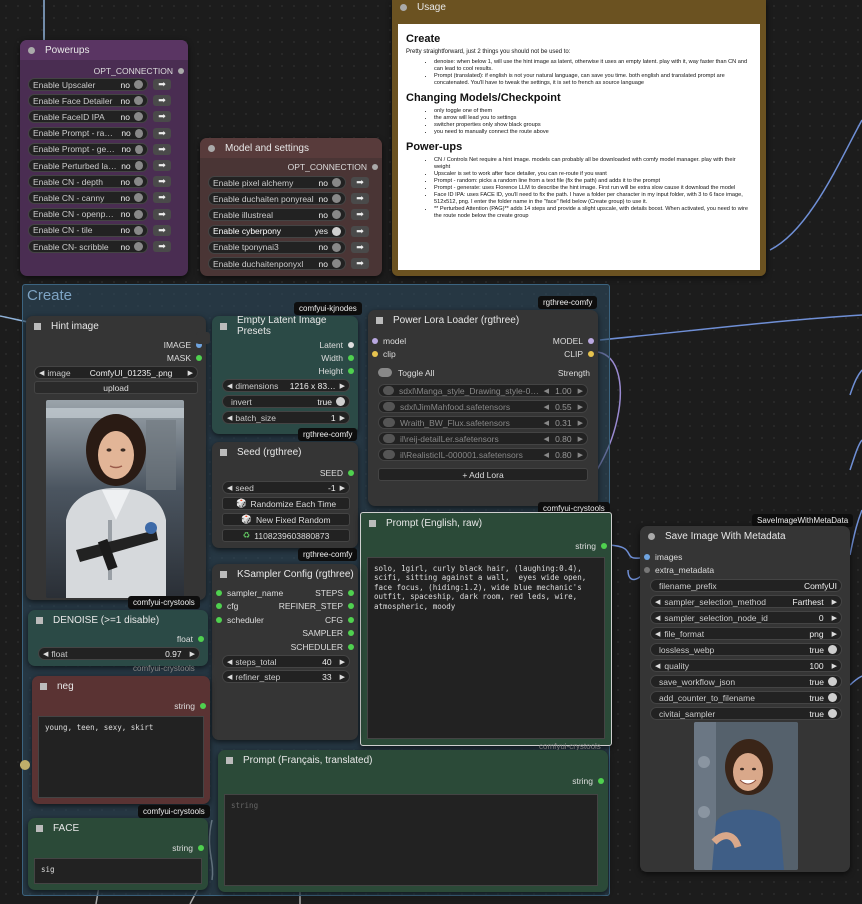 This screenshot has width=862, height=904. What do you see at coordinates (240, 620) in the screenshot?
I see `scheduler-input: scheduler` at bounding box center [240, 620].